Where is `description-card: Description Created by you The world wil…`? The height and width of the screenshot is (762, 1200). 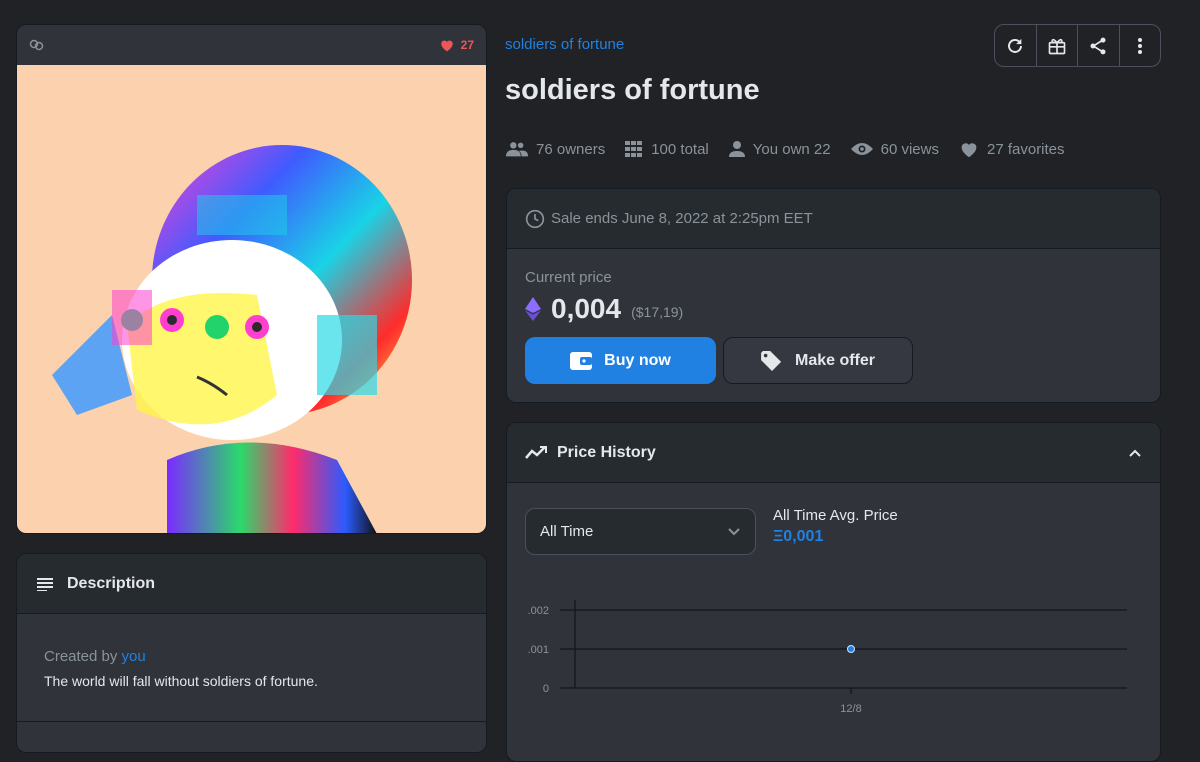
description-card: Description Created by you The world wil… is located at coordinates (251, 653).